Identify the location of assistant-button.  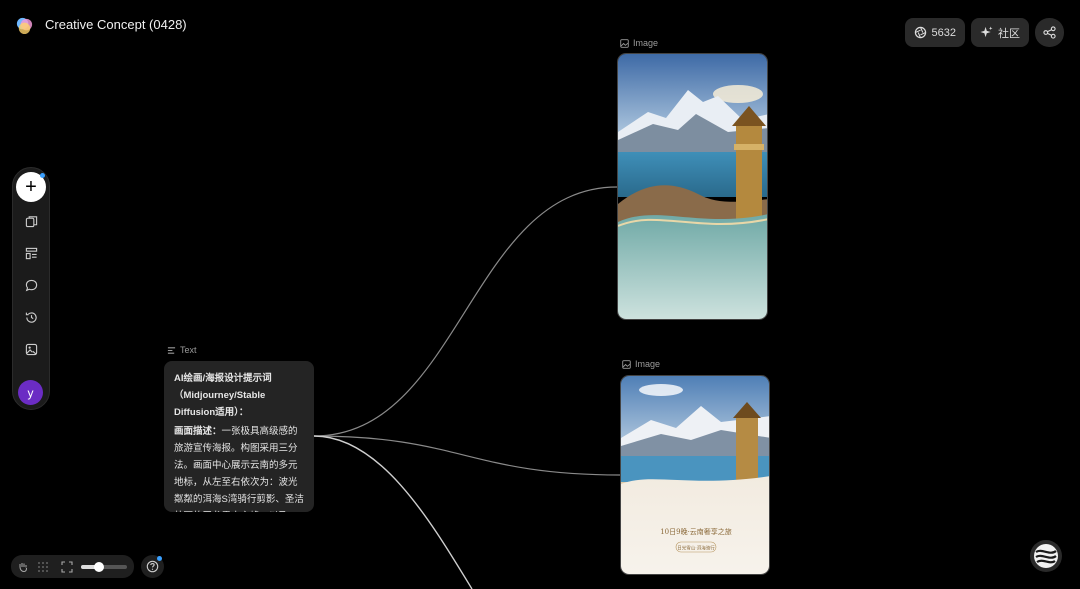
(1046, 556).